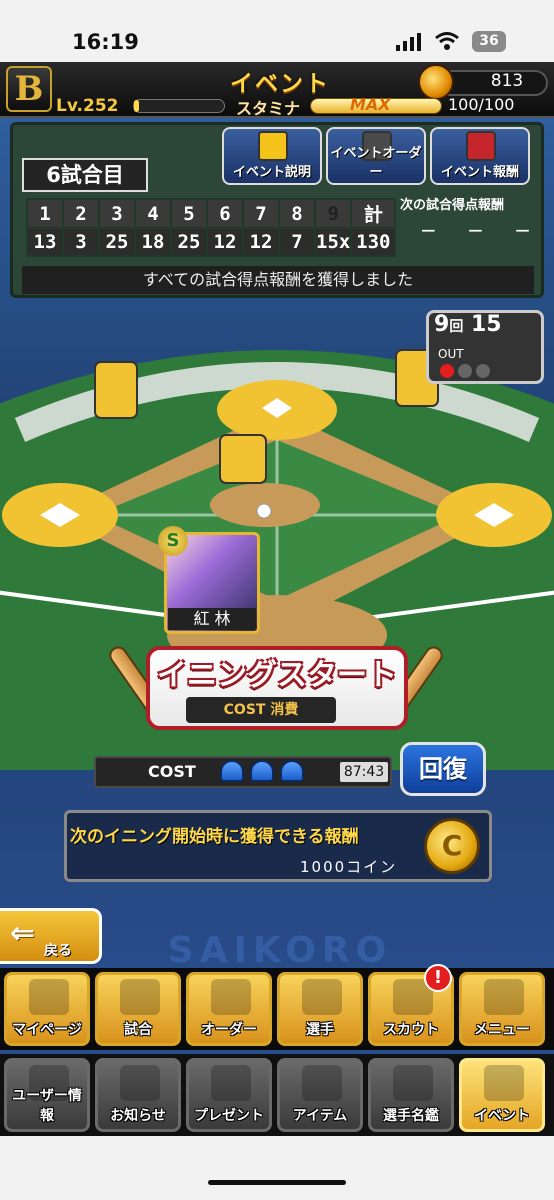 This screenshot has height=1200, width=554. Describe the element at coordinates (261, 710) in the screenshot. I see `cost-consume-label: COST 消費` at that location.